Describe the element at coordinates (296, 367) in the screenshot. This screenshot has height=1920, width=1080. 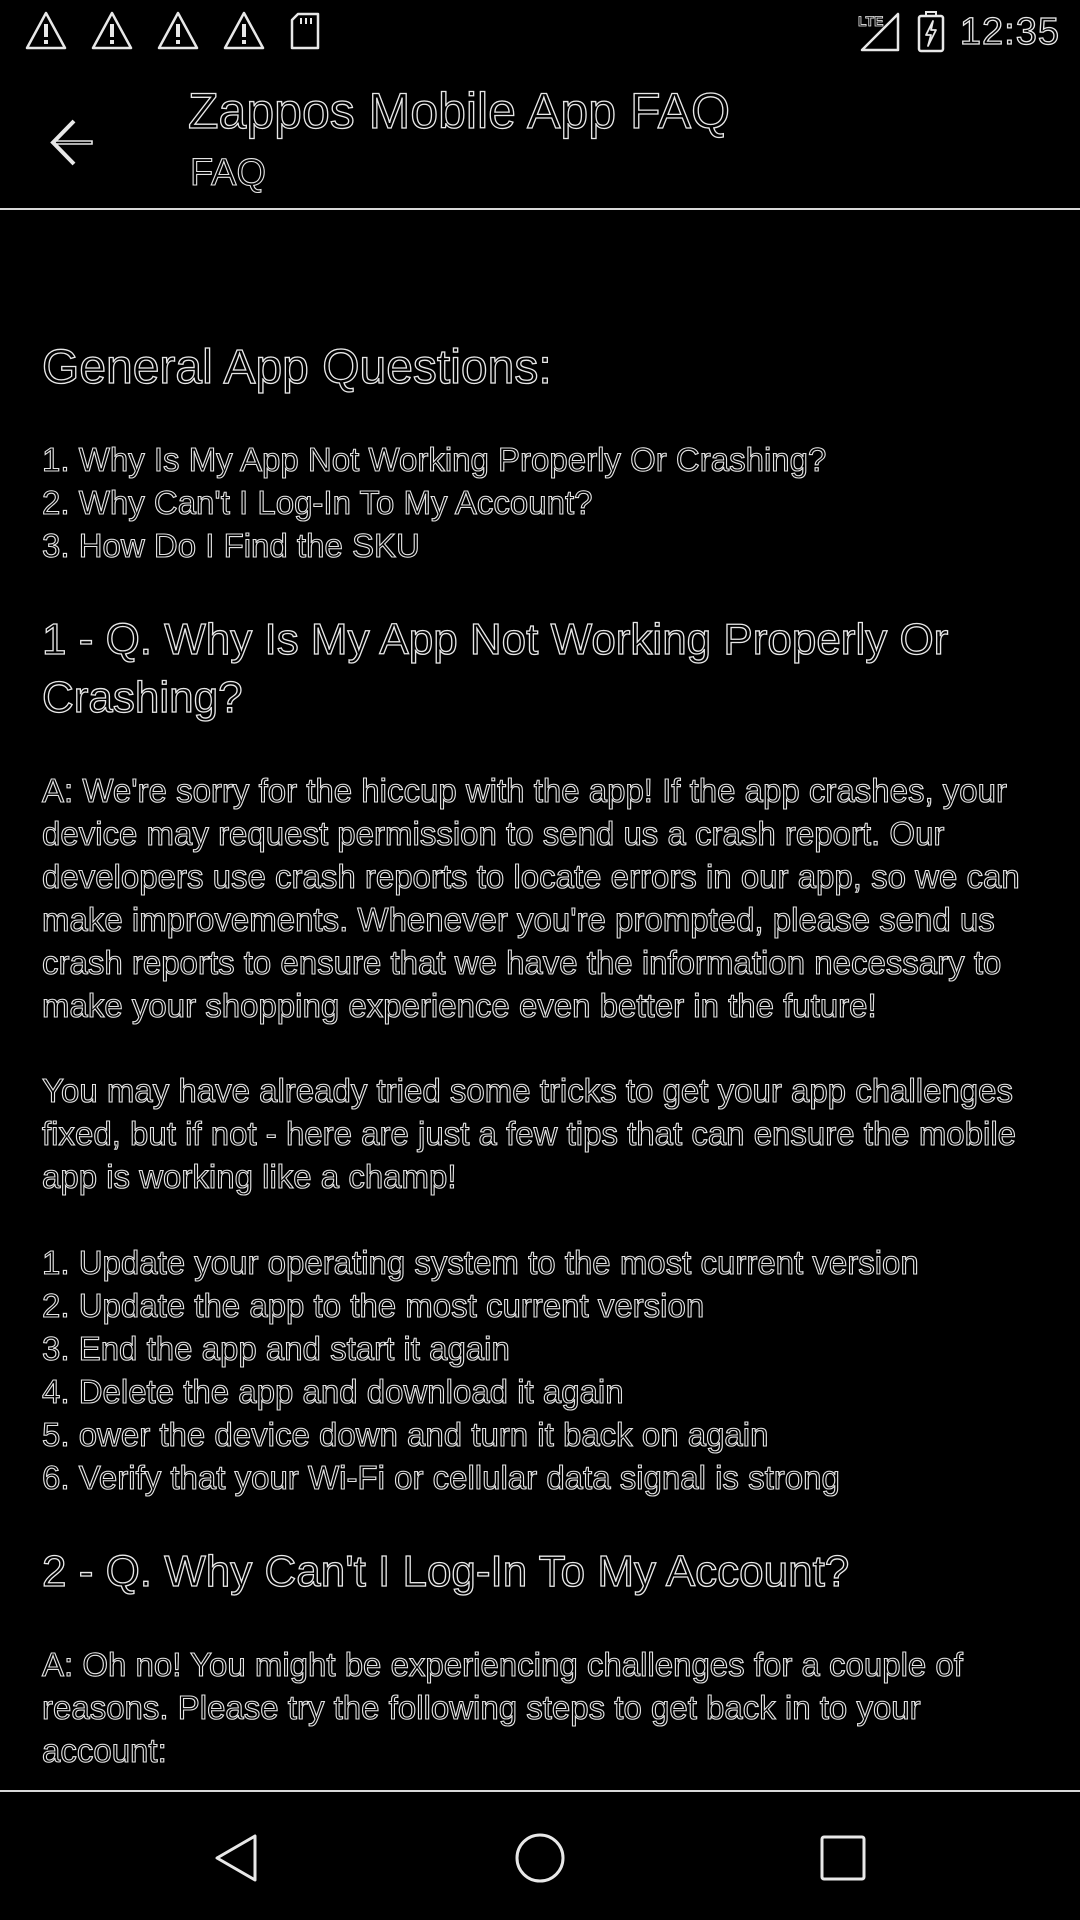
I see `section-title: General App Questions:` at that location.